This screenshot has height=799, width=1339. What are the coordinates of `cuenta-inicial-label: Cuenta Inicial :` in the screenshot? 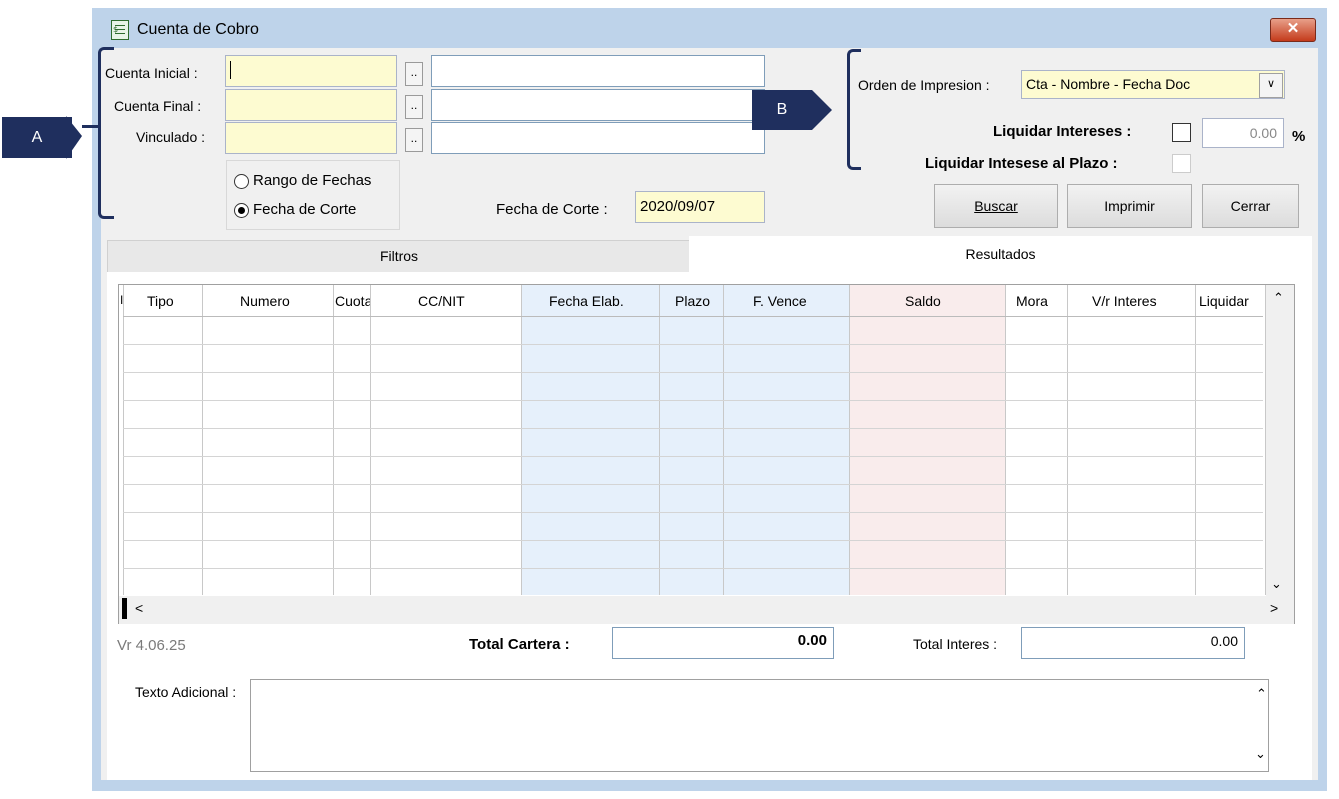 It's located at (151, 73).